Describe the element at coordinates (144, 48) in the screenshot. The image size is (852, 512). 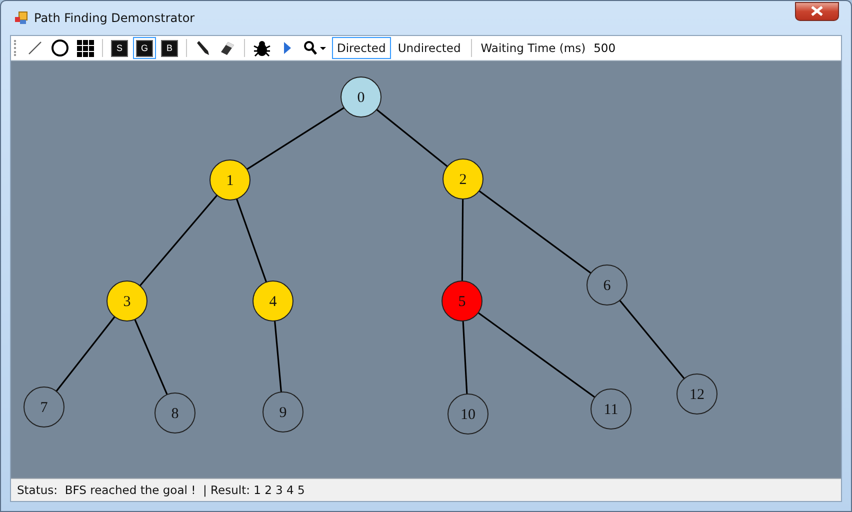
I see `letter-tool-button: G` at that location.